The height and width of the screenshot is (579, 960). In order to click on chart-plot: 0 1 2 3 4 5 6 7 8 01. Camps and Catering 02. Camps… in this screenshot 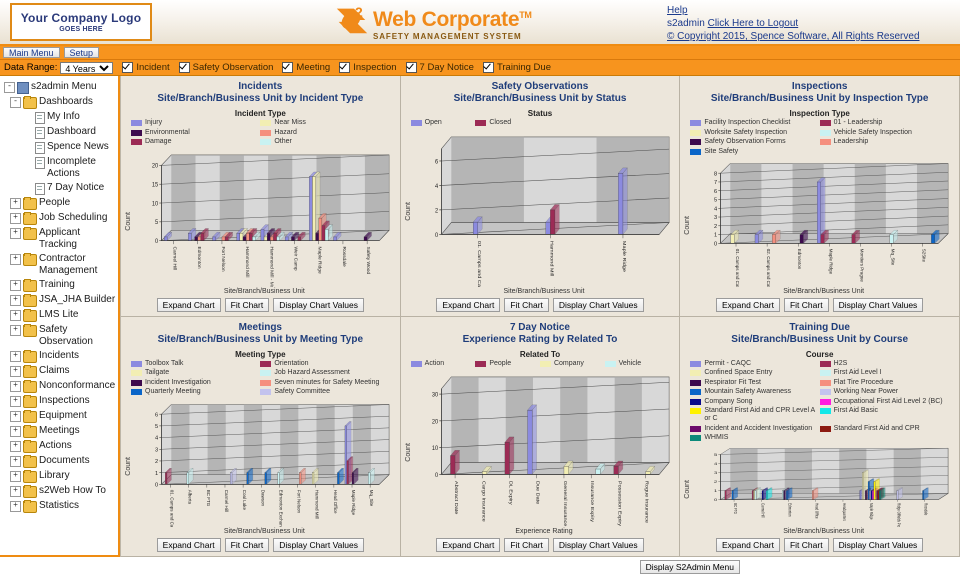, I will do `click(823, 222)`.